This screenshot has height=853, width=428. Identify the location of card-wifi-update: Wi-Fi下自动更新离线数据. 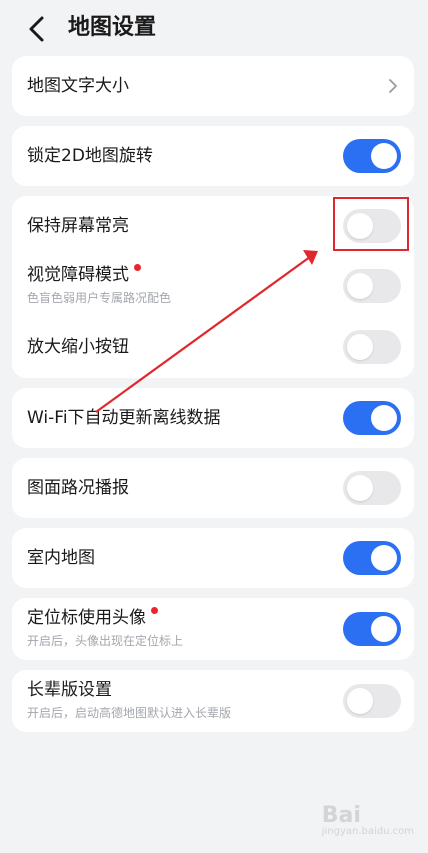
(213, 418).